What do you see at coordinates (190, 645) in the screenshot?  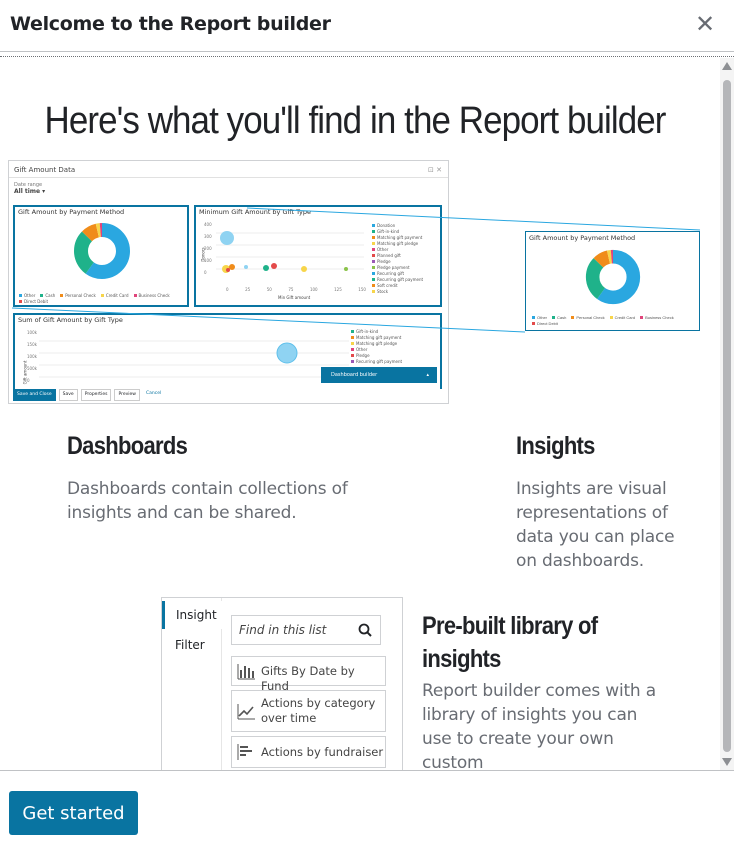 I see `tab-filter: Filter` at bounding box center [190, 645].